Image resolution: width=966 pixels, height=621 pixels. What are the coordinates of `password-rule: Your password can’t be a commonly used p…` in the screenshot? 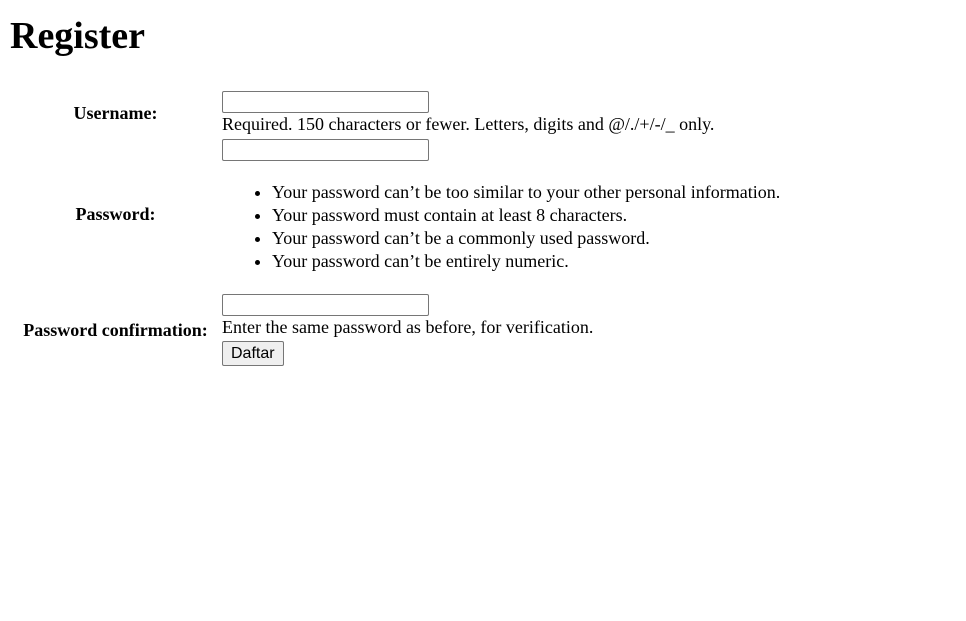 It's located at (526, 238).